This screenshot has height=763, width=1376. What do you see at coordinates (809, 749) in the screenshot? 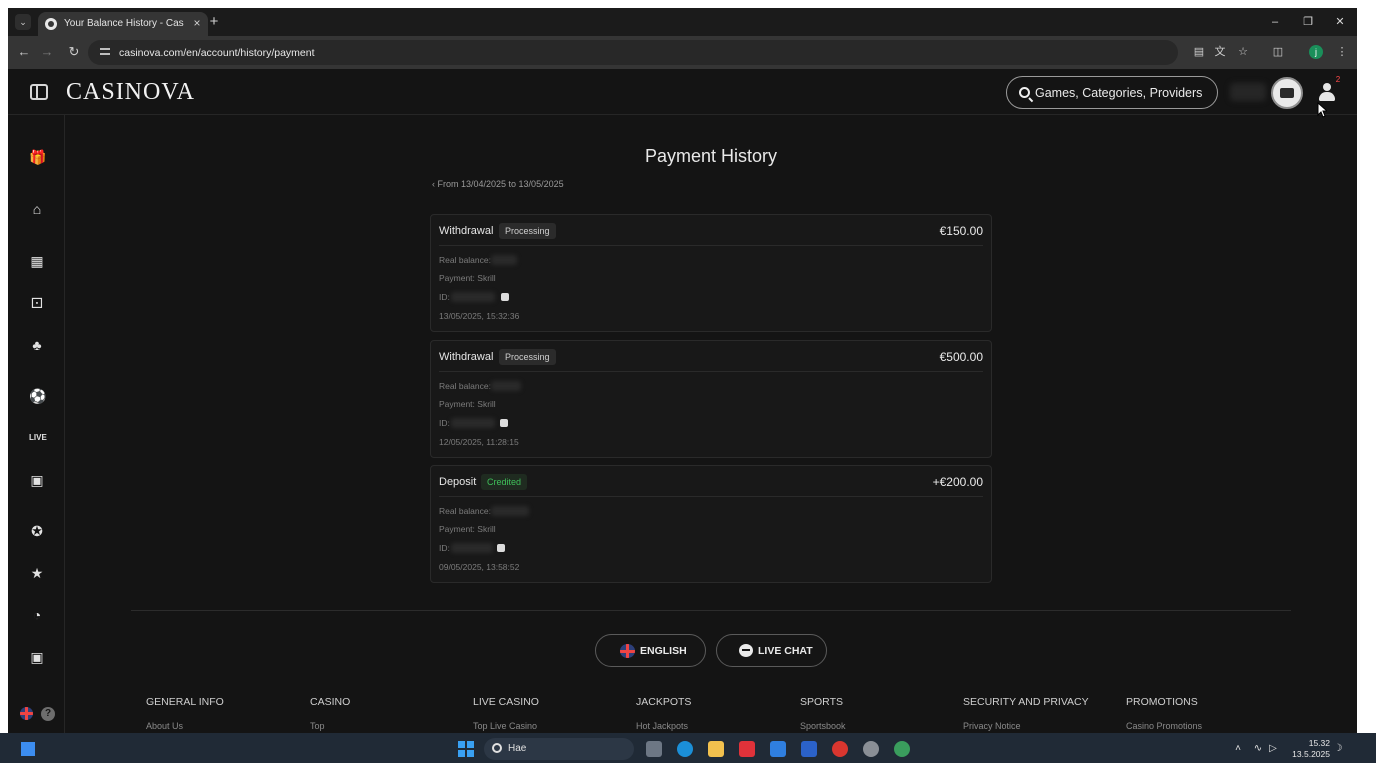
I see `document-icon` at bounding box center [809, 749].